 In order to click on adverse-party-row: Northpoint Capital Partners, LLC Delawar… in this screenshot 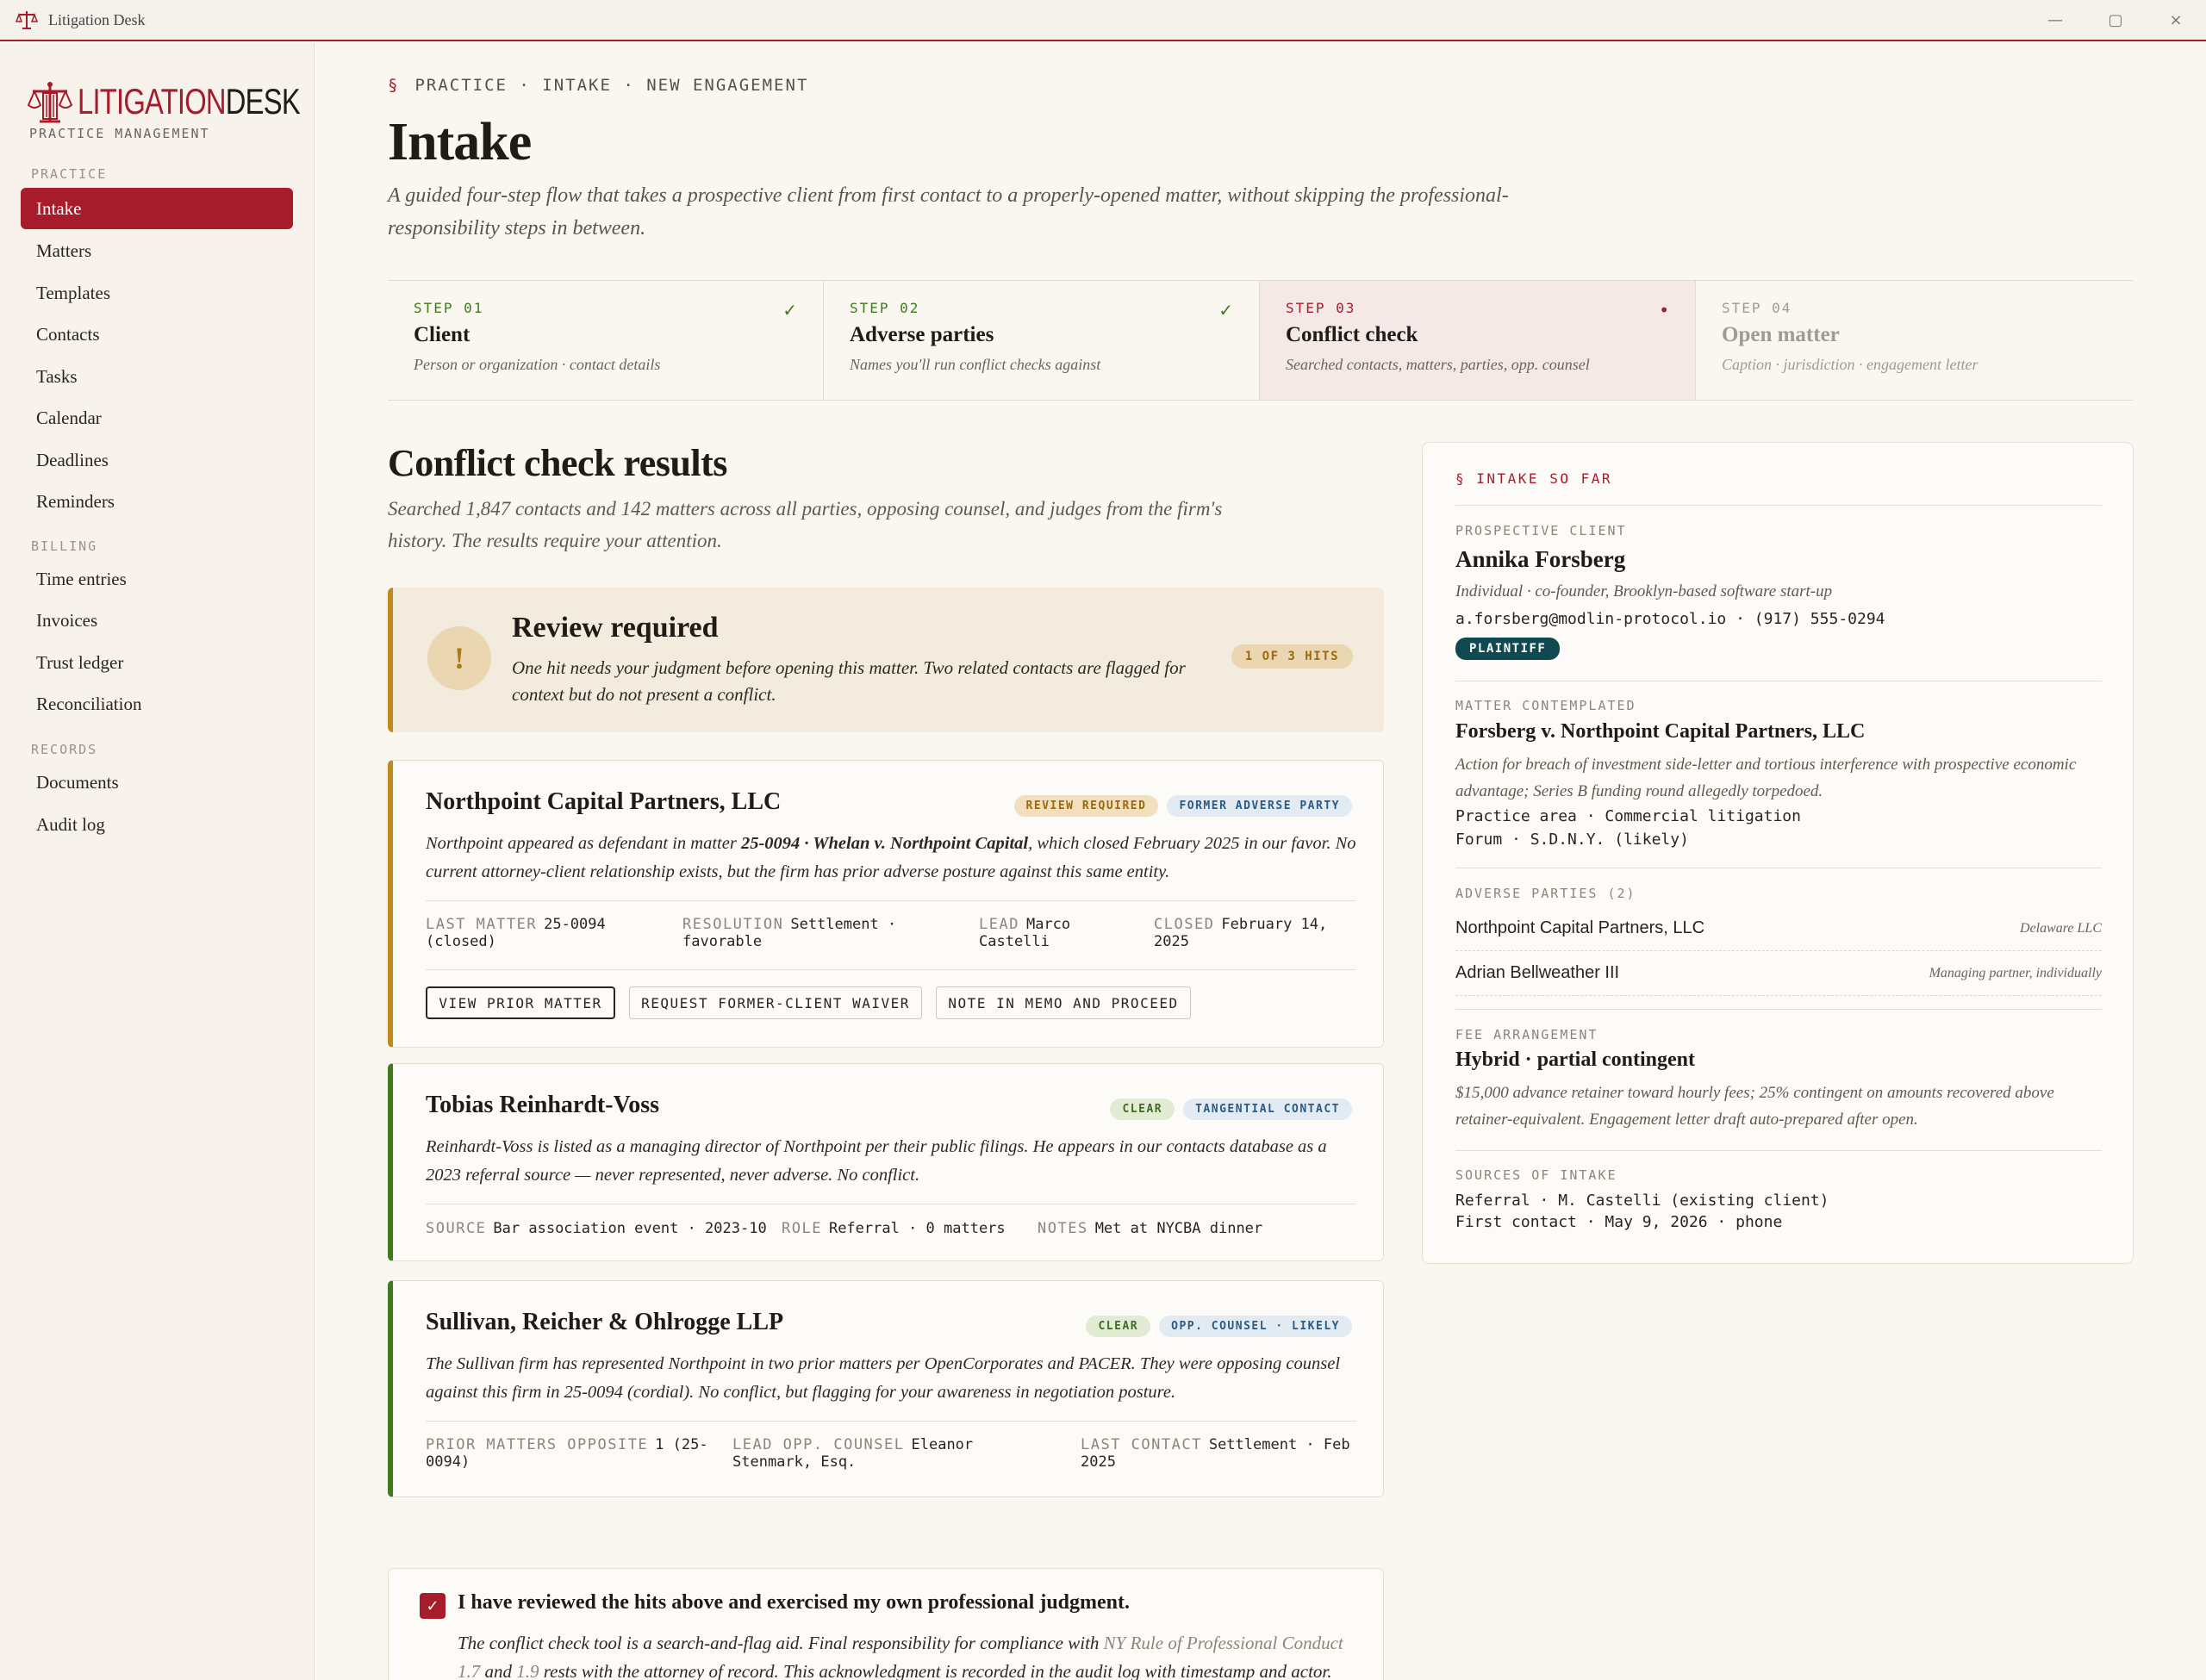, I will do `click(1778, 929)`.